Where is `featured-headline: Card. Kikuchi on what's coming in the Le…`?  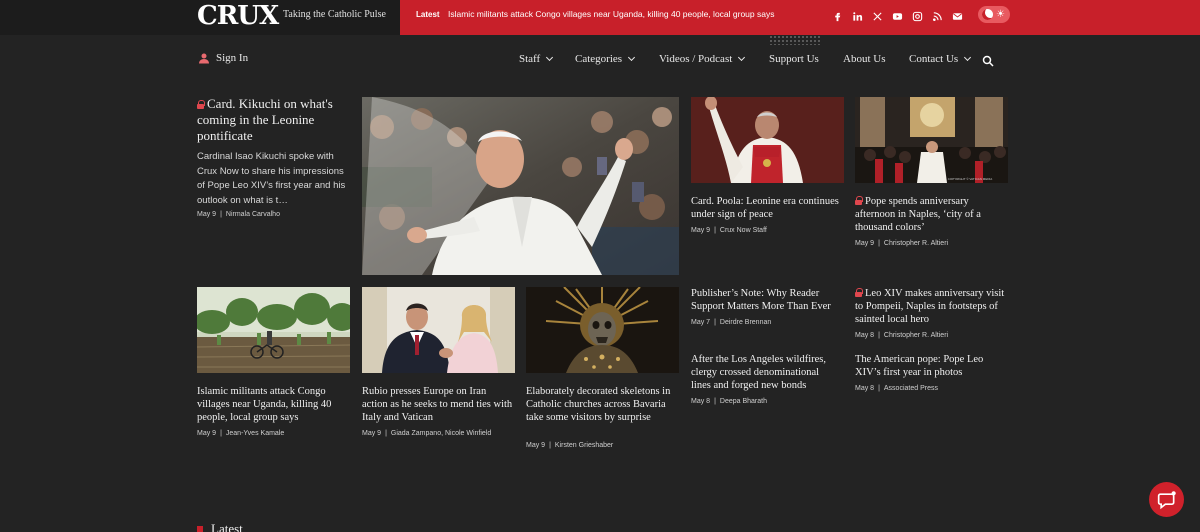 featured-headline: Card. Kikuchi on what's coming in the Le… is located at coordinates (274, 120).